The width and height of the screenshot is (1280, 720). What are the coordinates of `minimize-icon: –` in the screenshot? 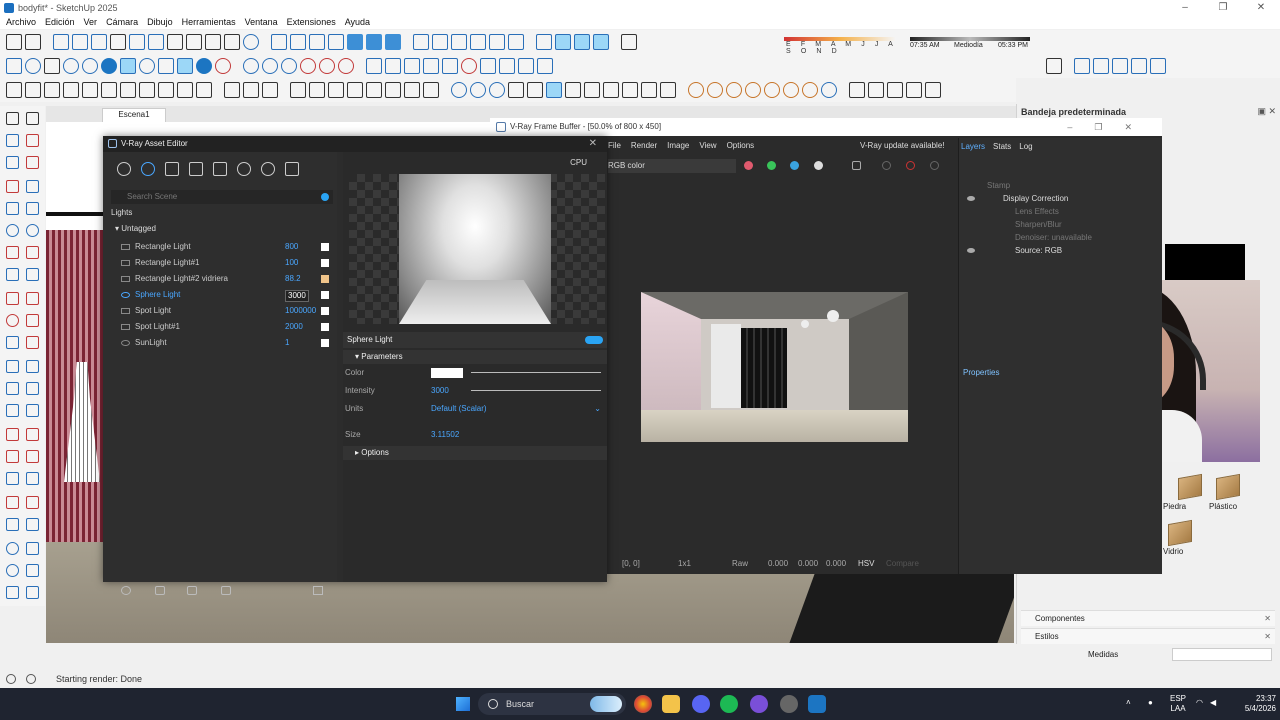 It's located at (1185, 7).